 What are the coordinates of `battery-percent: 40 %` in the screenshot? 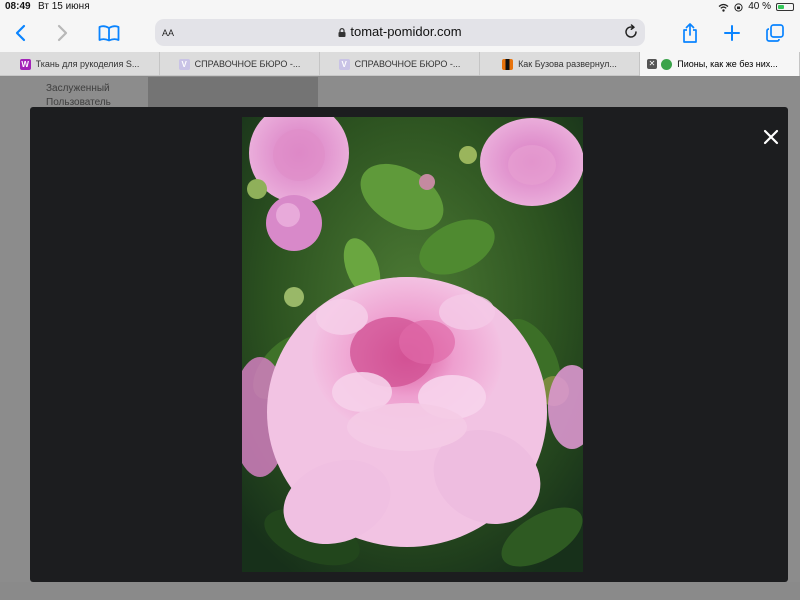 It's located at (759, 6).